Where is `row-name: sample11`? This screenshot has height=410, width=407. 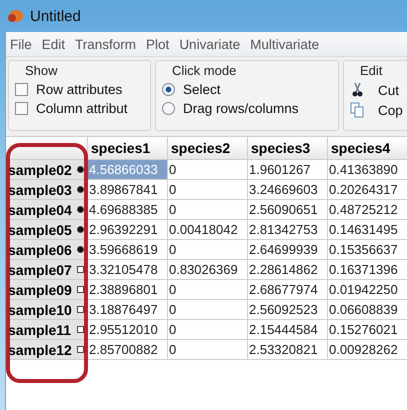 row-name: sample11 is located at coordinates (40, 330).